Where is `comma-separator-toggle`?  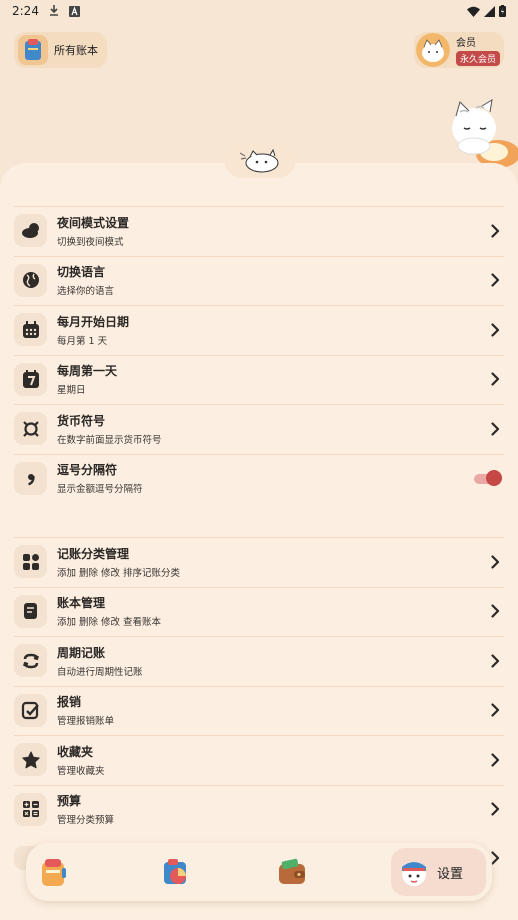
comma-separator-toggle is located at coordinates (487, 478).